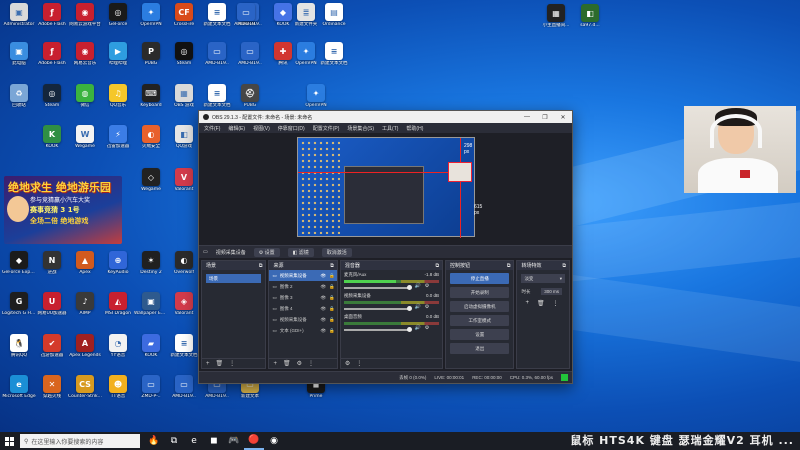 The image size is (800, 450). What do you see at coordinates (19, 350) in the screenshot?
I see `desktop-icon: 🐧 腾讯QQ` at bounding box center [19, 350].